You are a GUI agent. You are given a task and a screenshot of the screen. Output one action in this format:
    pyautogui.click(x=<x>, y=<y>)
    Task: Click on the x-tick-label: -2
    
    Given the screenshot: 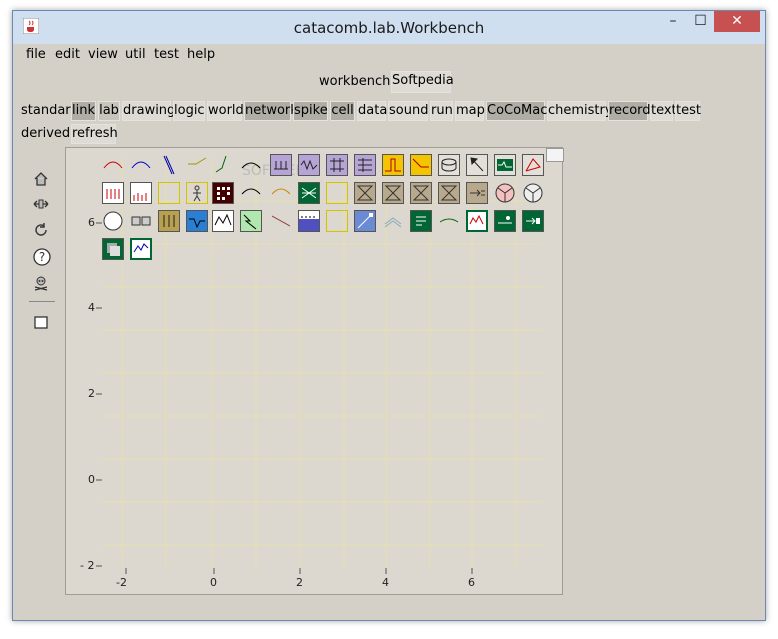 What is the action you would take?
    pyautogui.click(x=121, y=582)
    